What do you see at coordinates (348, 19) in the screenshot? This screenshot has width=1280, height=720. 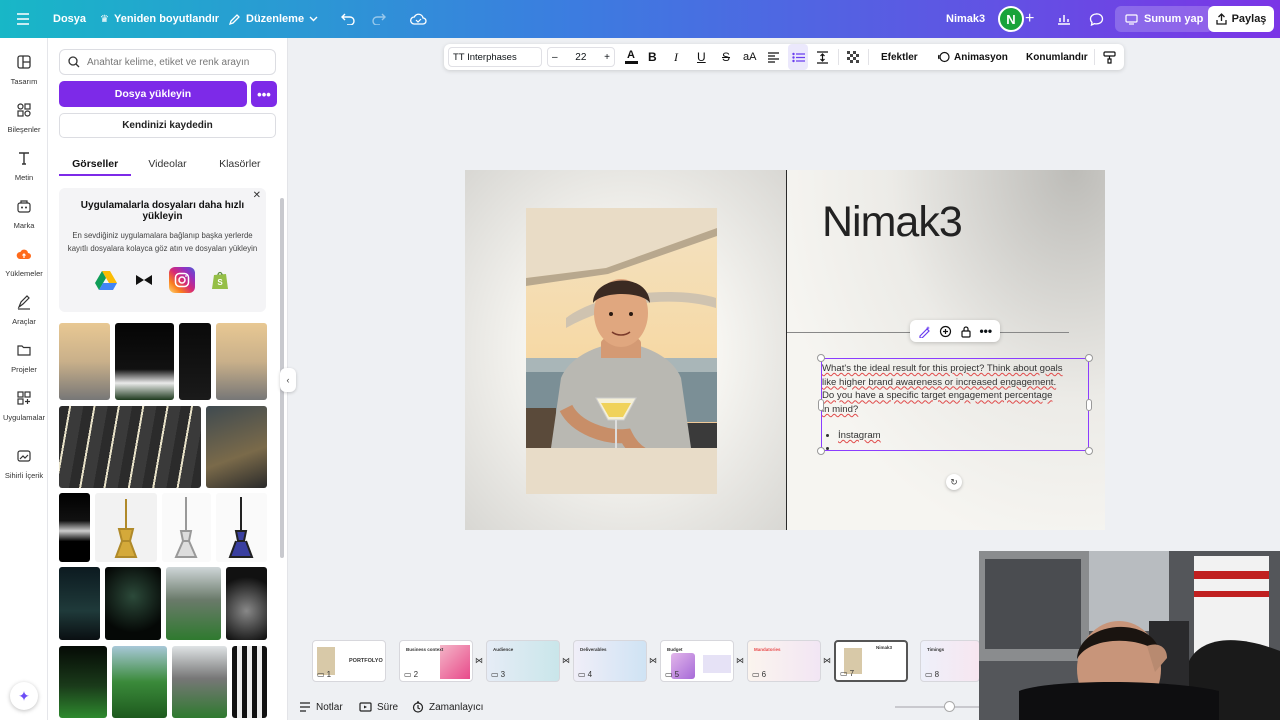 I see `undo-icon` at bounding box center [348, 19].